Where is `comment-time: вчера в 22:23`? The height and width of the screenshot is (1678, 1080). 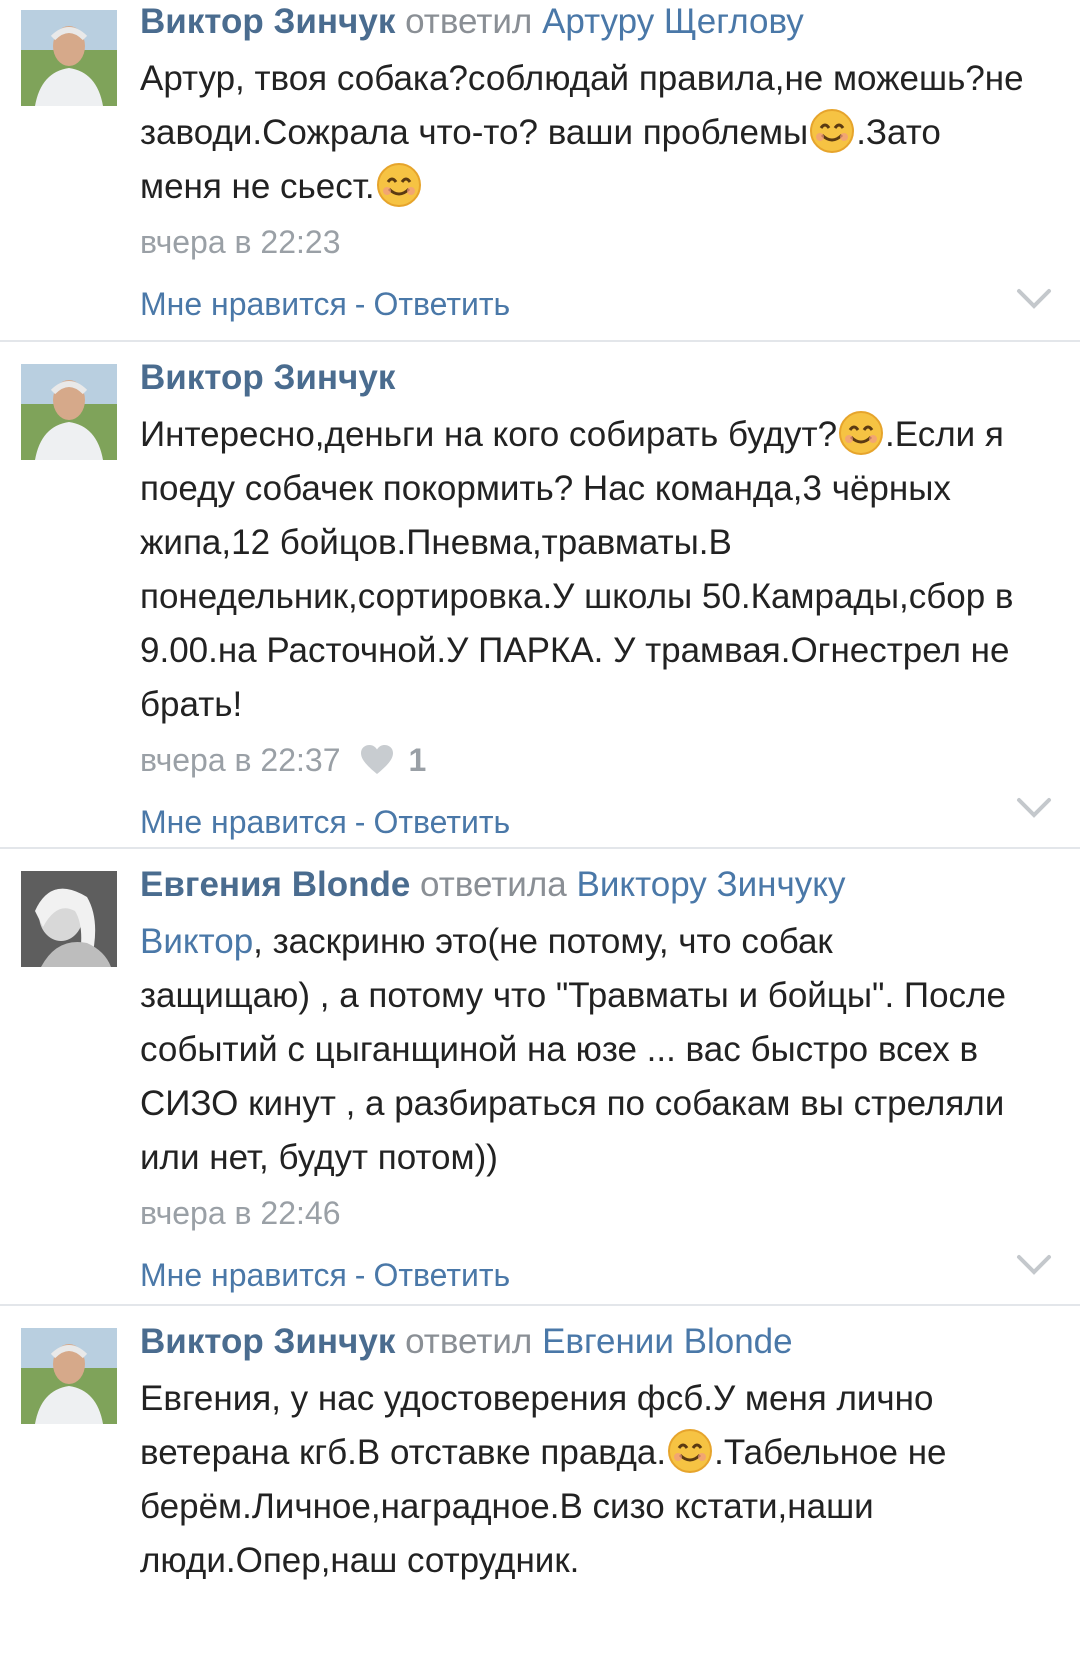
comment-time: вчера в 22:23 is located at coordinates (240, 242).